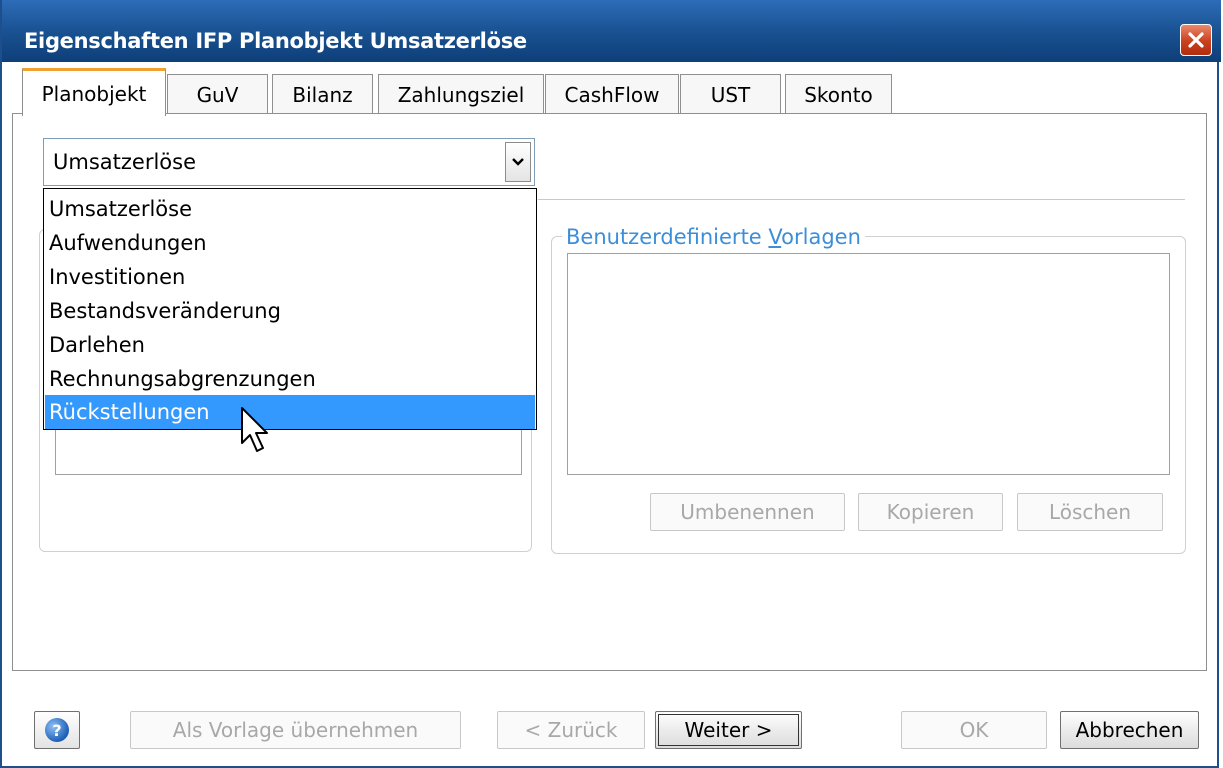  What do you see at coordinates (571, 730) in the screenshot?
I see `back-button: < Zurück` at bounding box center [571, 730].